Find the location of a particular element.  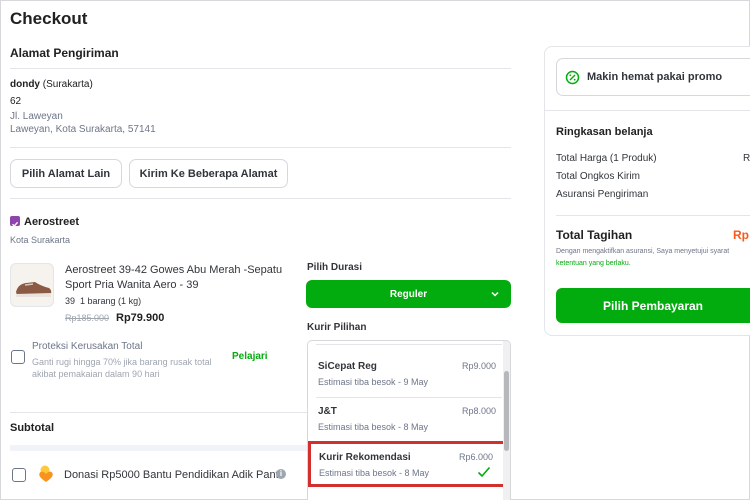

courier-price: Rp9.000 is located at coordinates (478, 366).